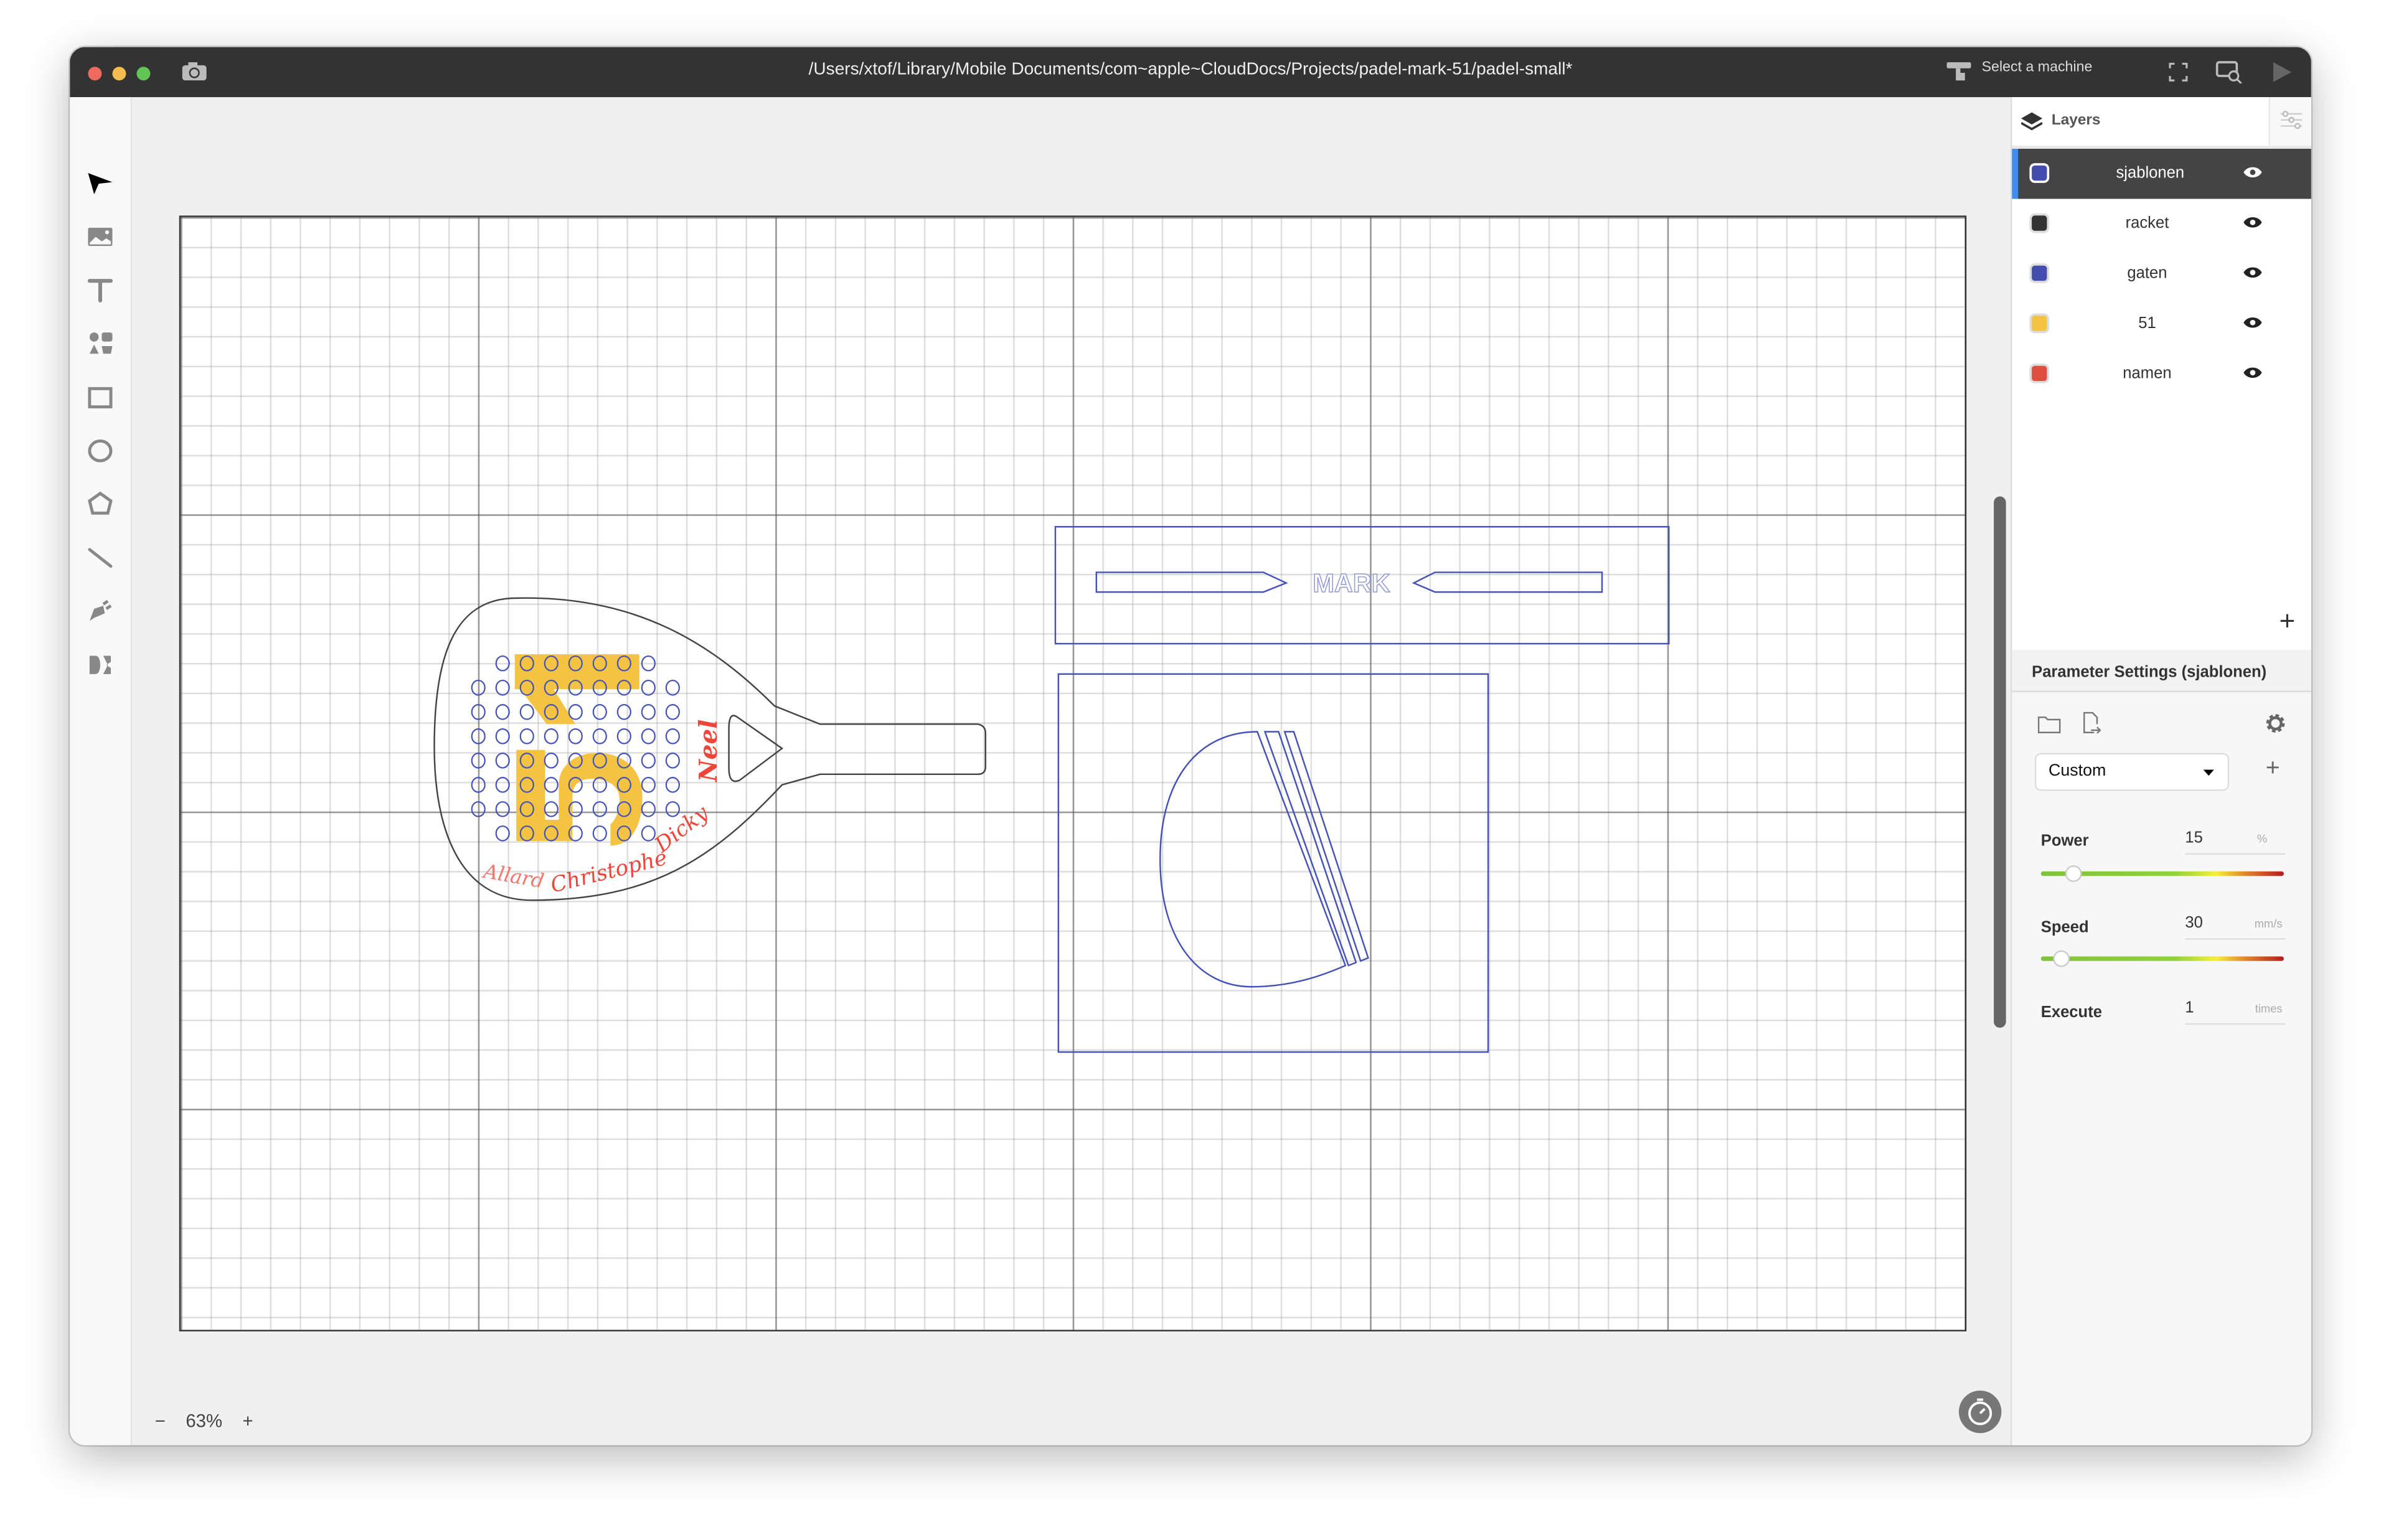 The height and width of the screenshot is (1540, 2381). I want to click on layer-row-gaten: gaten, so click(2161, 274).